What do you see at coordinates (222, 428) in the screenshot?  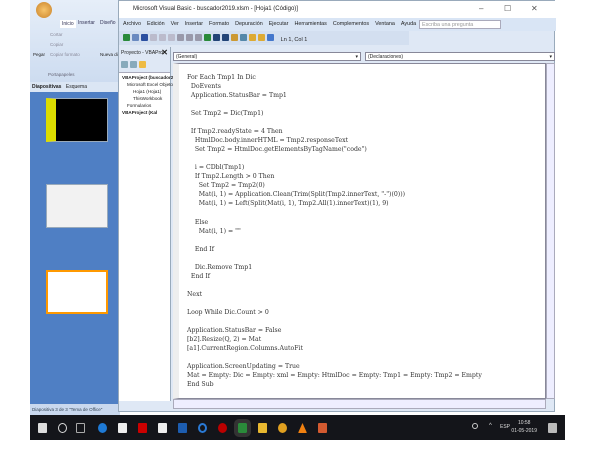 I see `antivirus-icon` at bounding box center [222, 428].